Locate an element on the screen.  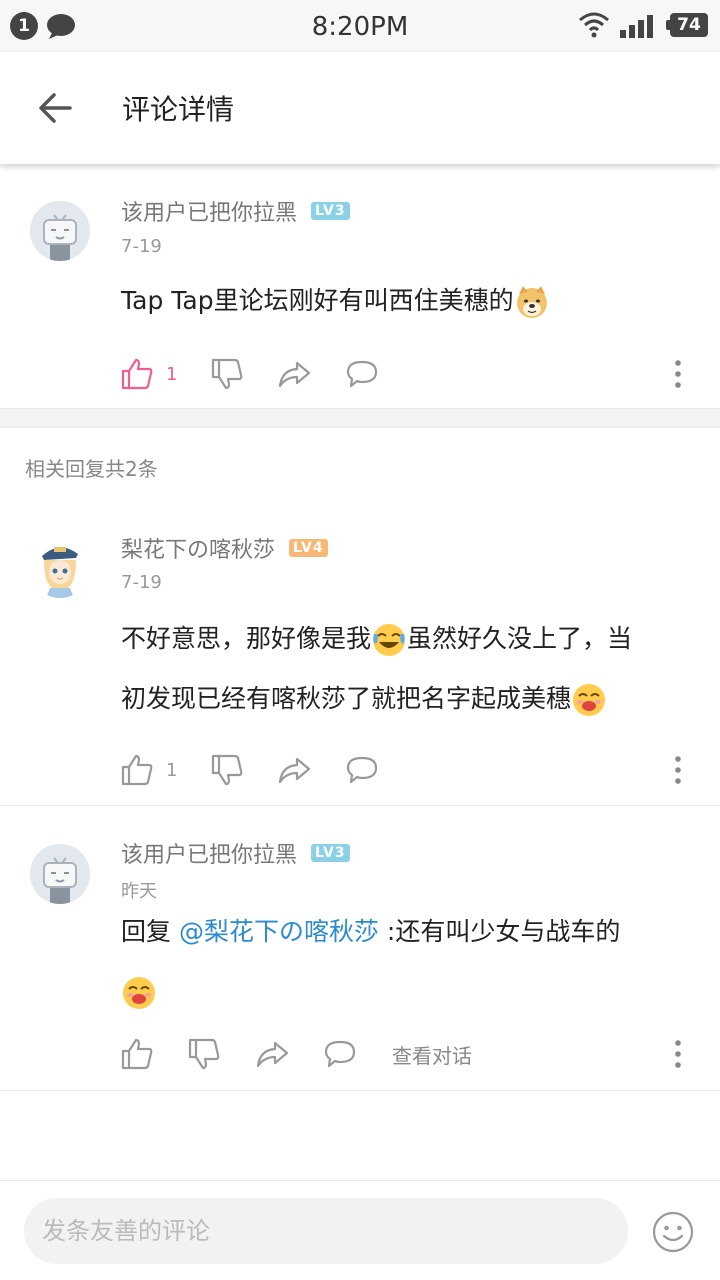
anime-girl-avatar-icon is located at coordinates (60, 568).